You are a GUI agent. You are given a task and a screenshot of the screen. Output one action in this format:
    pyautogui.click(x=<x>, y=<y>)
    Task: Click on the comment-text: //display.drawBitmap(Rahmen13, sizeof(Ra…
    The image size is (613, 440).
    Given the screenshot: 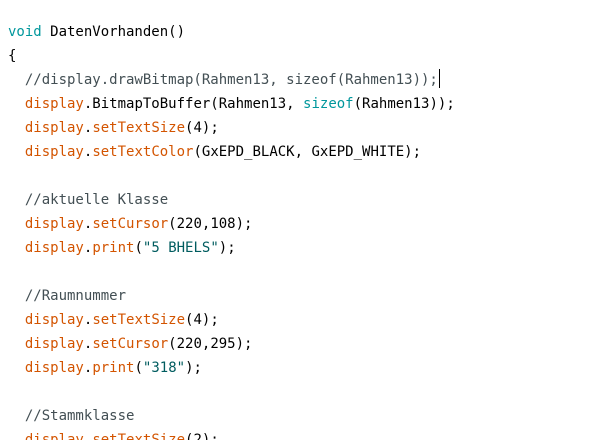 What is the action you would take?
    pyautogui.click(x=223, y=80)
    